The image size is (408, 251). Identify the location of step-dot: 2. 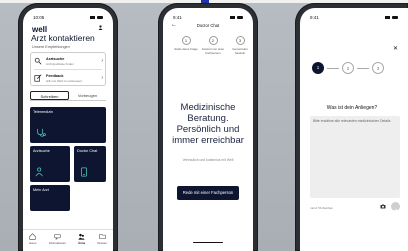
(348, 68).